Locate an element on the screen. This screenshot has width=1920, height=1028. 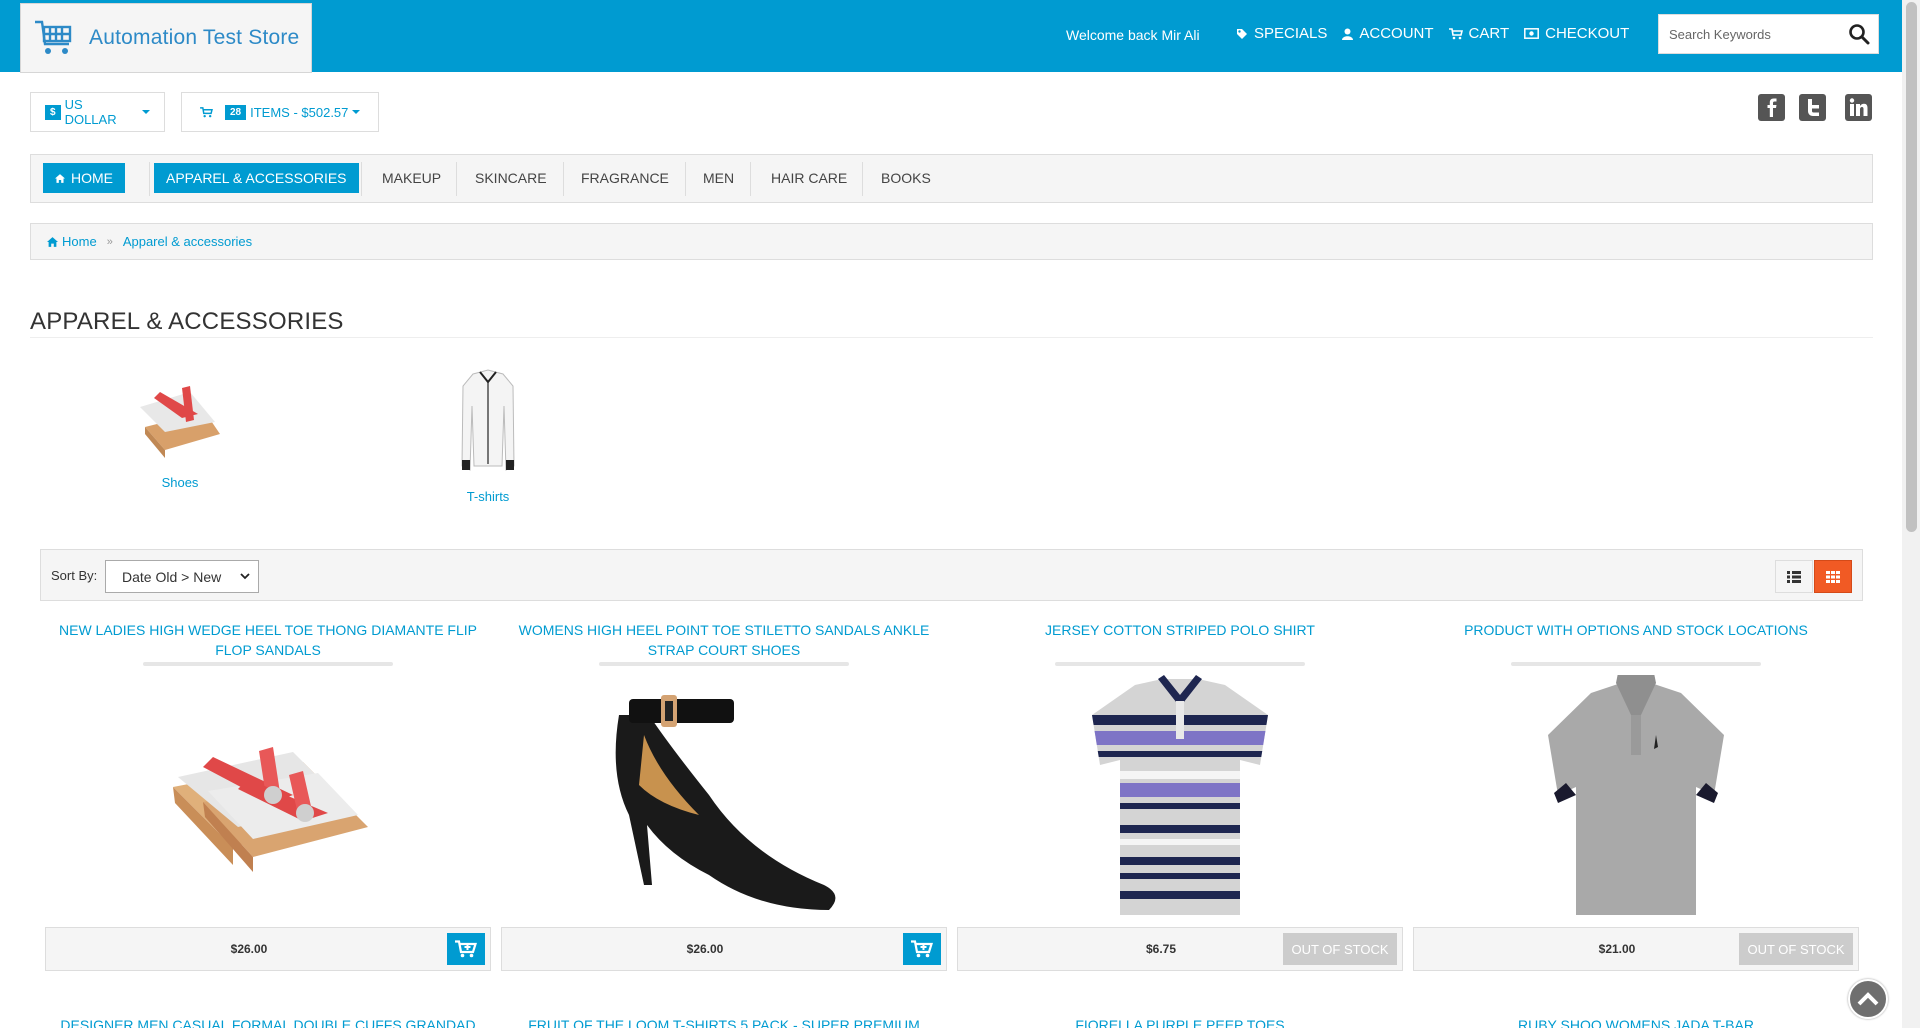
category-label: MAKEUP is located at coordinates (412, 178).